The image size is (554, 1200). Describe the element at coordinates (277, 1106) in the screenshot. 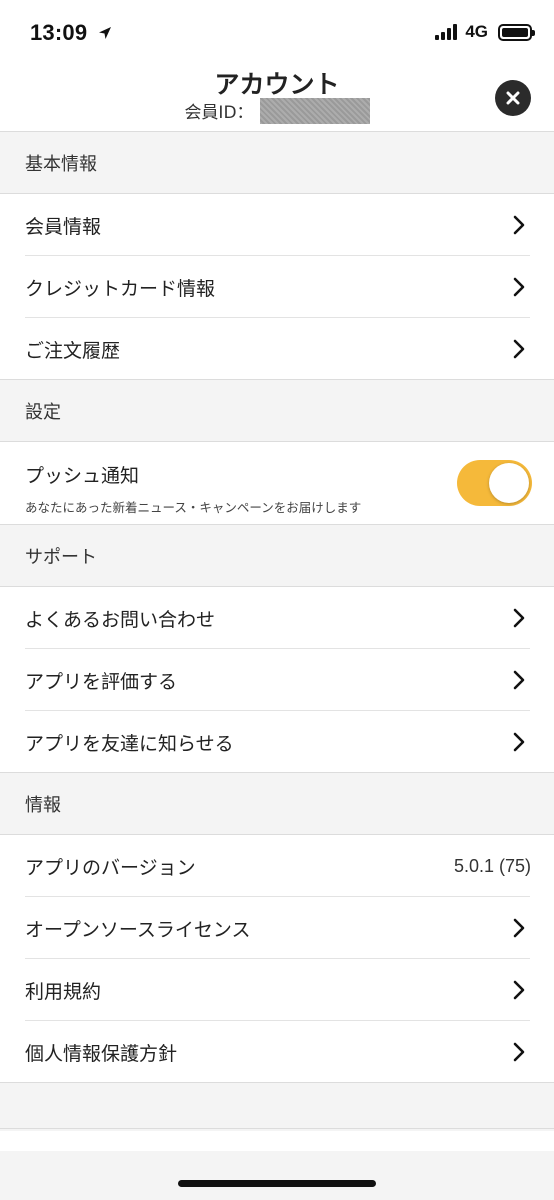

I see `footer-spacer` at that location.